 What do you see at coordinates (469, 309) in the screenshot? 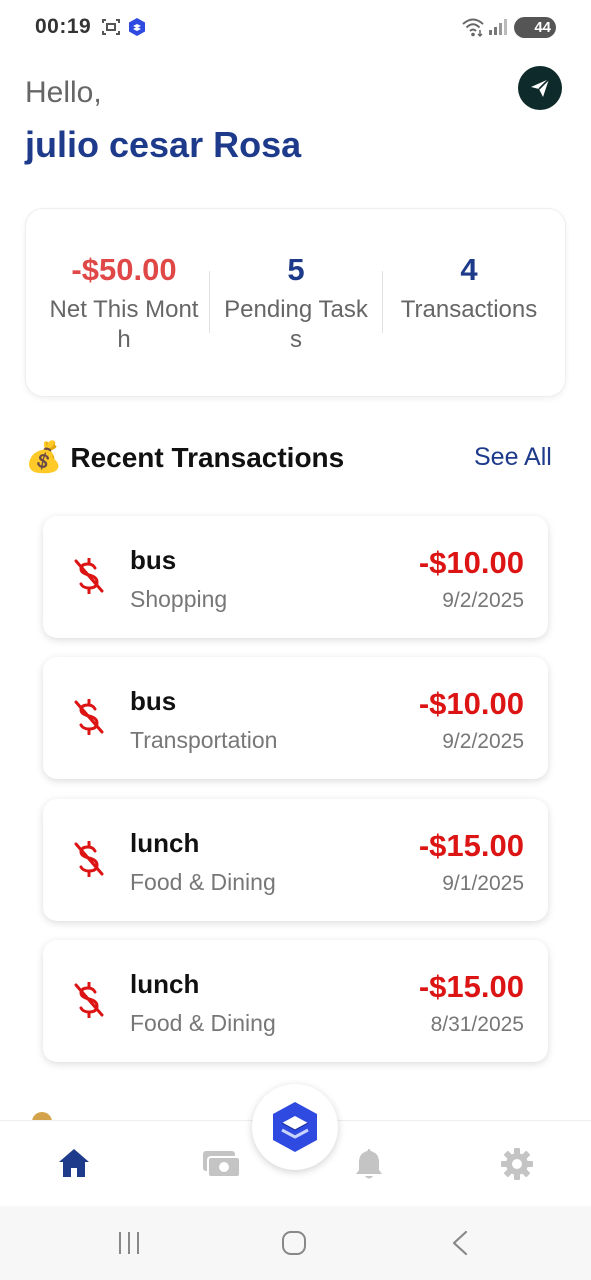
I see `stat-label: Transactions` at bounding box center [469, 309].